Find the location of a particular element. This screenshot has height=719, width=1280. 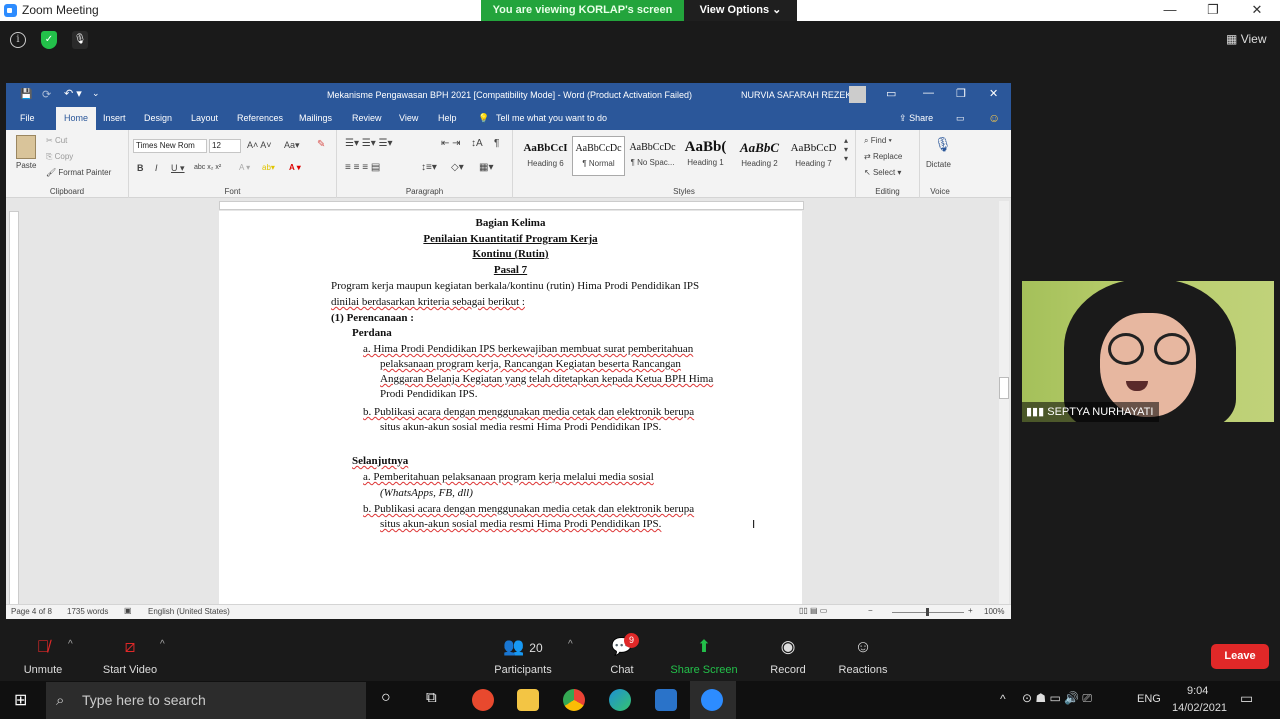

comments-icon: ▭ is located at coordinates (960, 118).